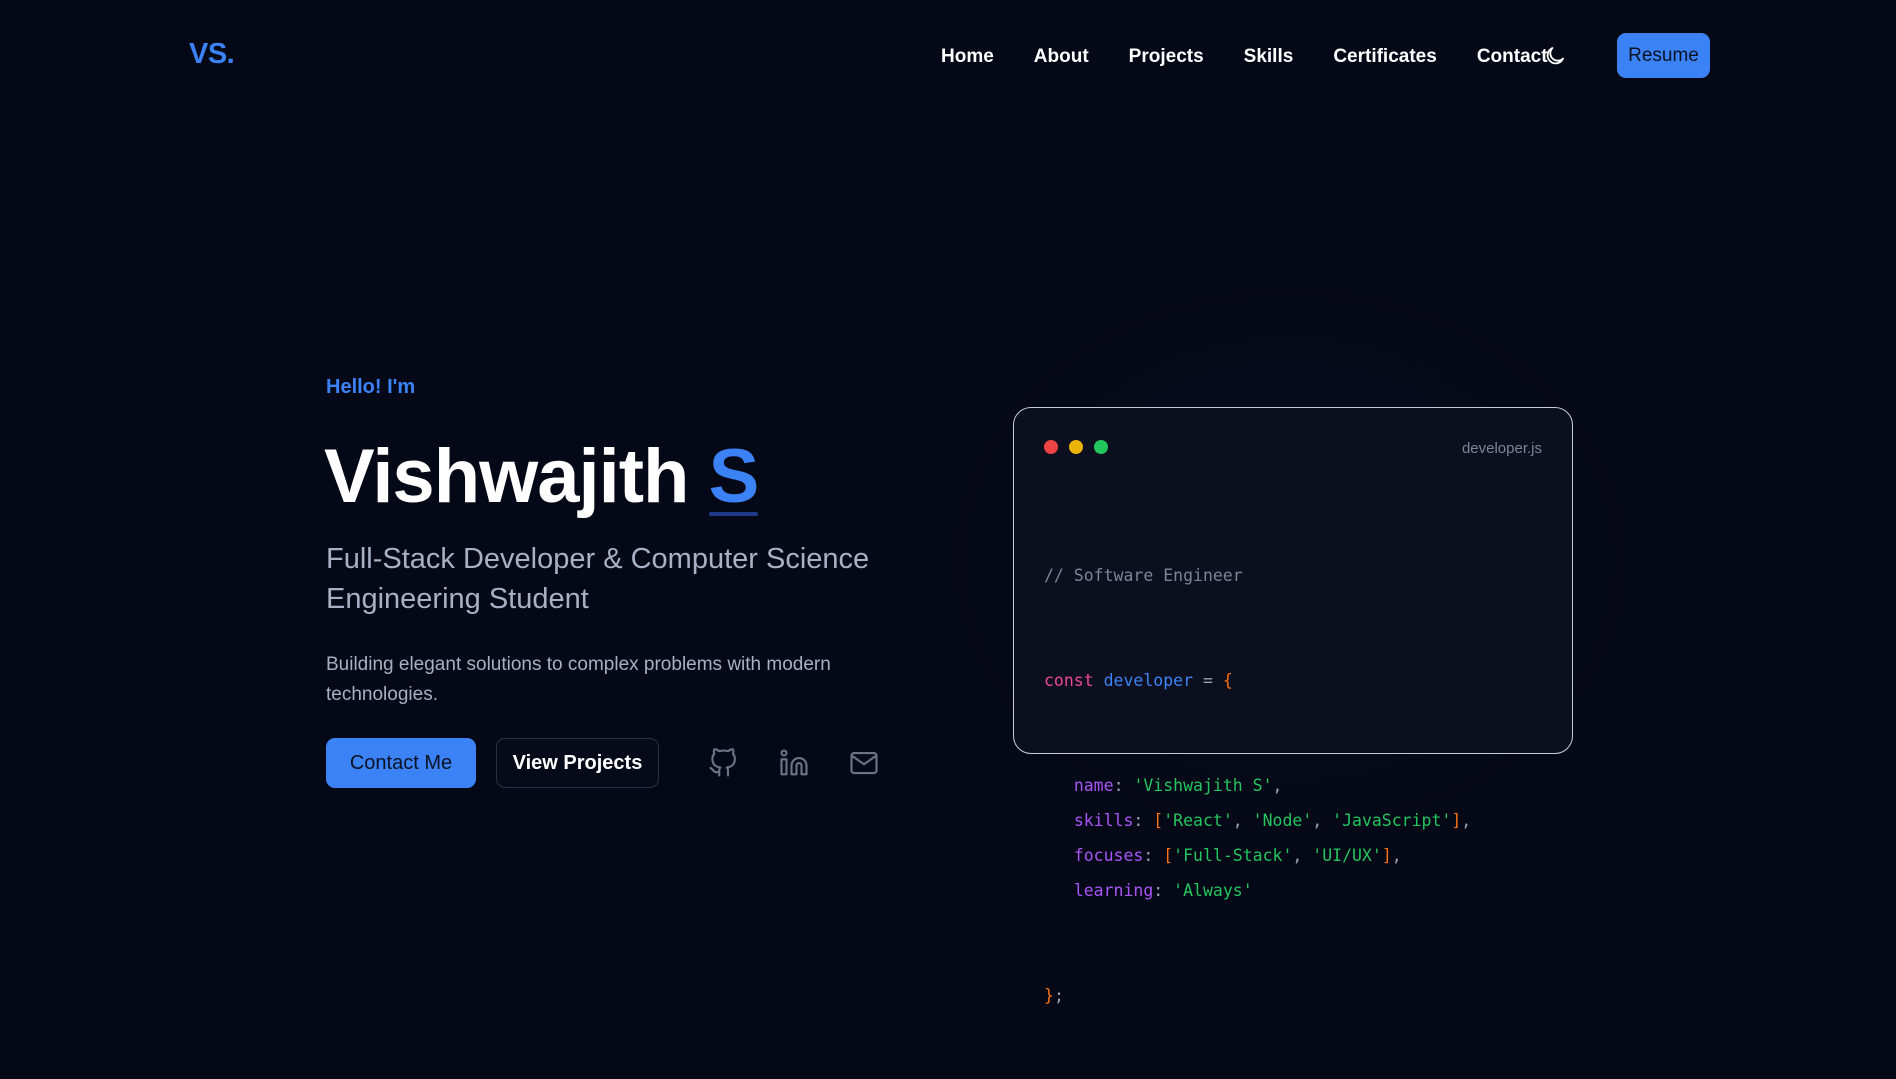 The height and width of the screenshot is (1079, 1896). I want to click on code-line-learning: learning: 'Always', so click(1257, 890).